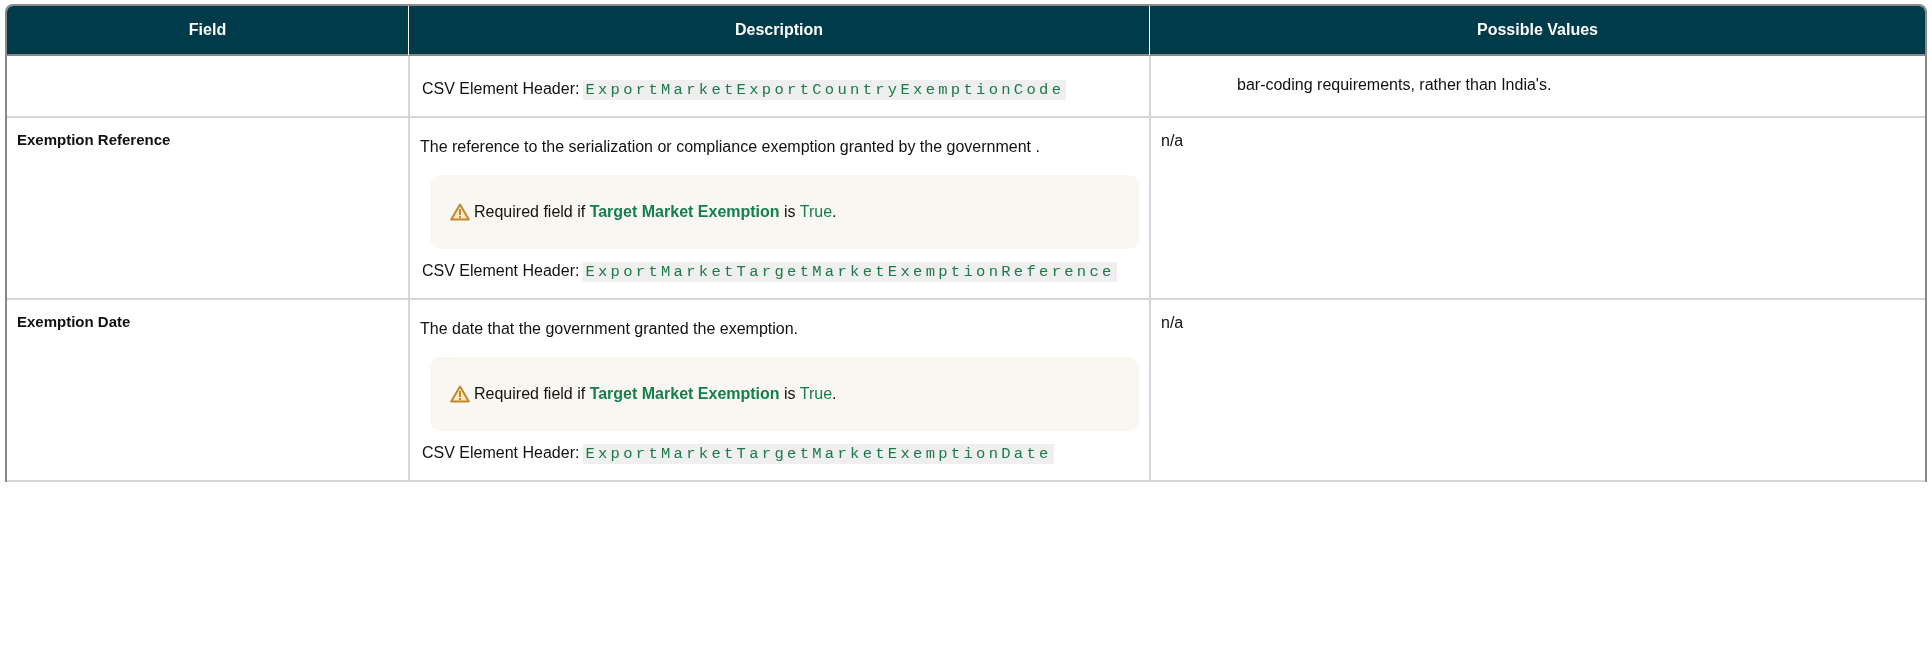 This screenshot has height=657, width=1932. I want to click on csv-header-code: ExportMarketTargetMarketExemptionDate, so click(818, 454).